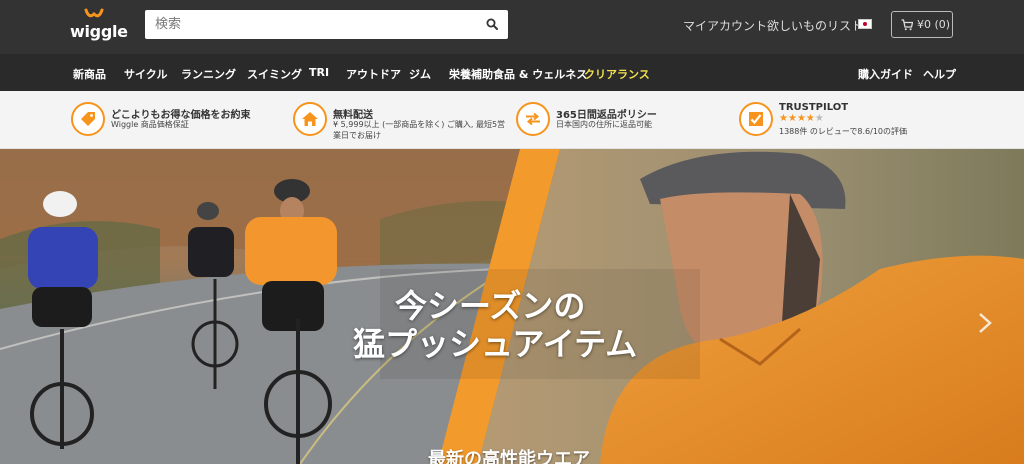 The image size is (1024, 464). What do you see at coordinates (843, 131) in the screenshot?
I see `usp-subtitle: 1388件 のレビューで8.6/10の評価` at bounding box center [843, 131].